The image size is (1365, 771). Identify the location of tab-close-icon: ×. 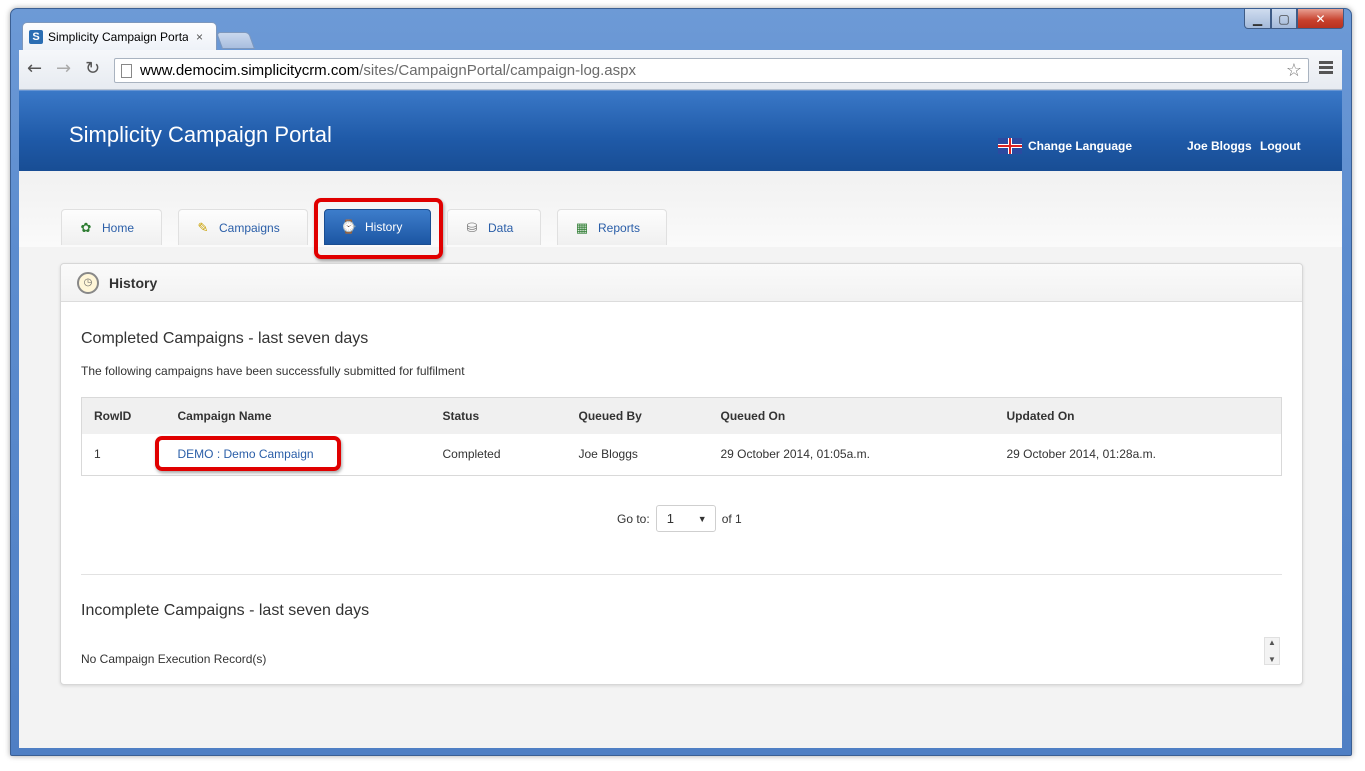
(199, 37).